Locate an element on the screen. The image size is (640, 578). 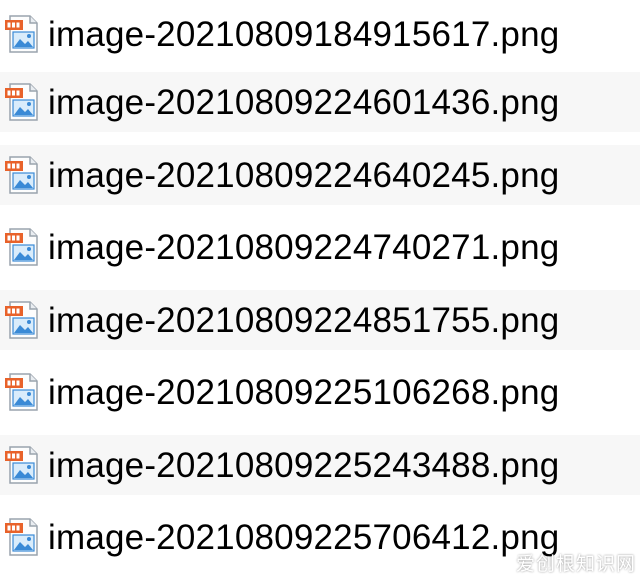
file-name: image-20210809224601436.png is located at coordinates (304, 102).